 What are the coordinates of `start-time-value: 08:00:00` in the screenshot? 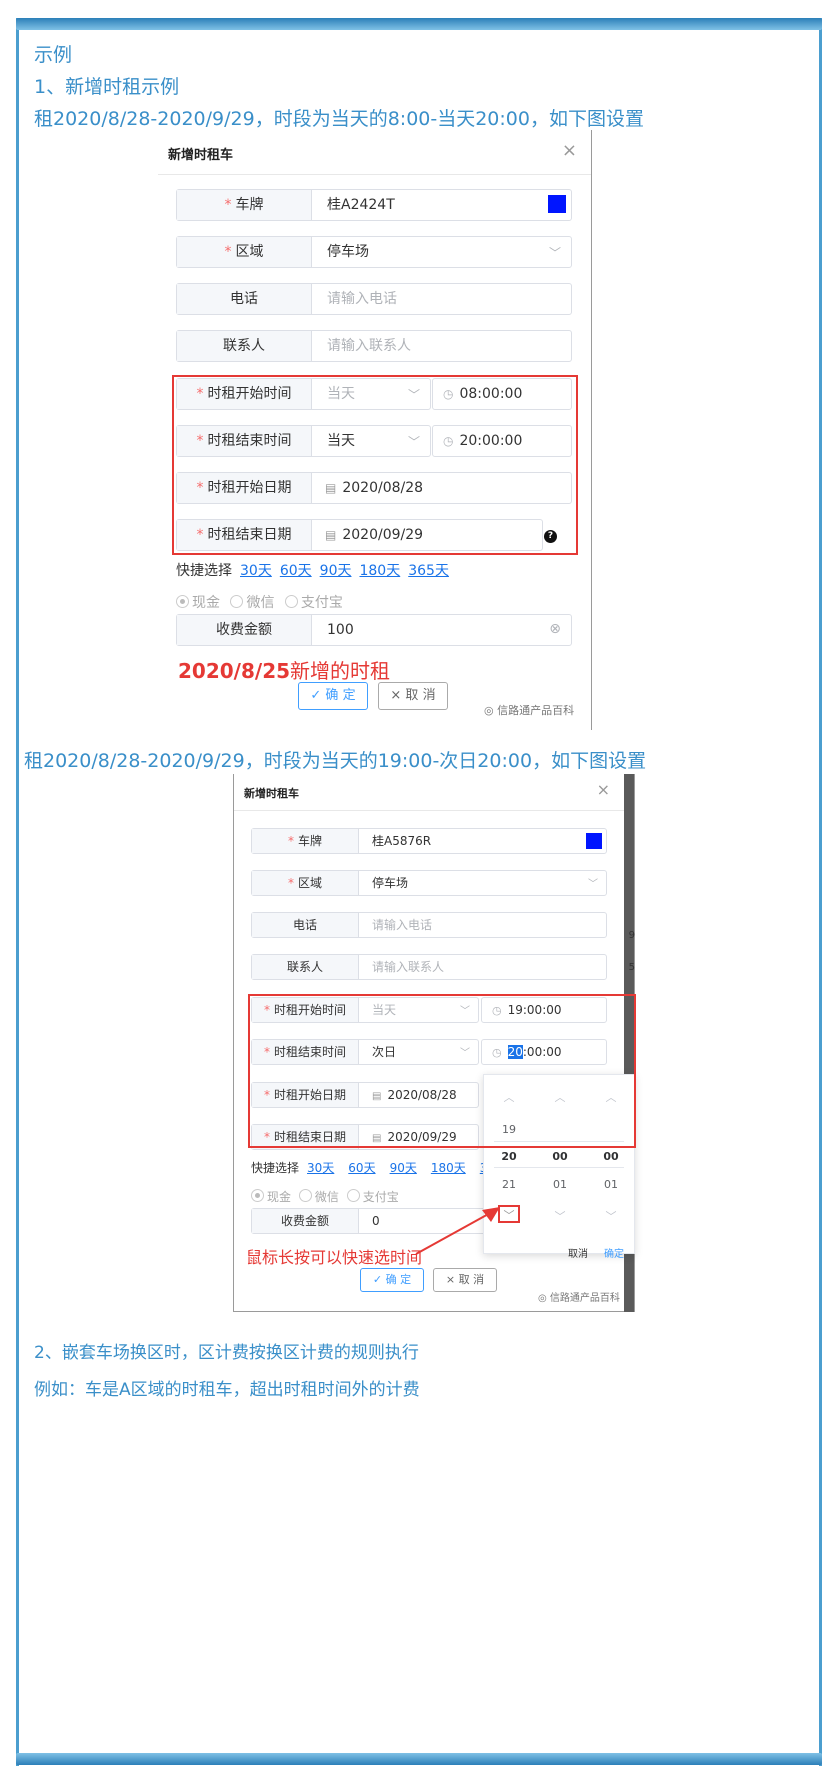 It's located at (491, 394).